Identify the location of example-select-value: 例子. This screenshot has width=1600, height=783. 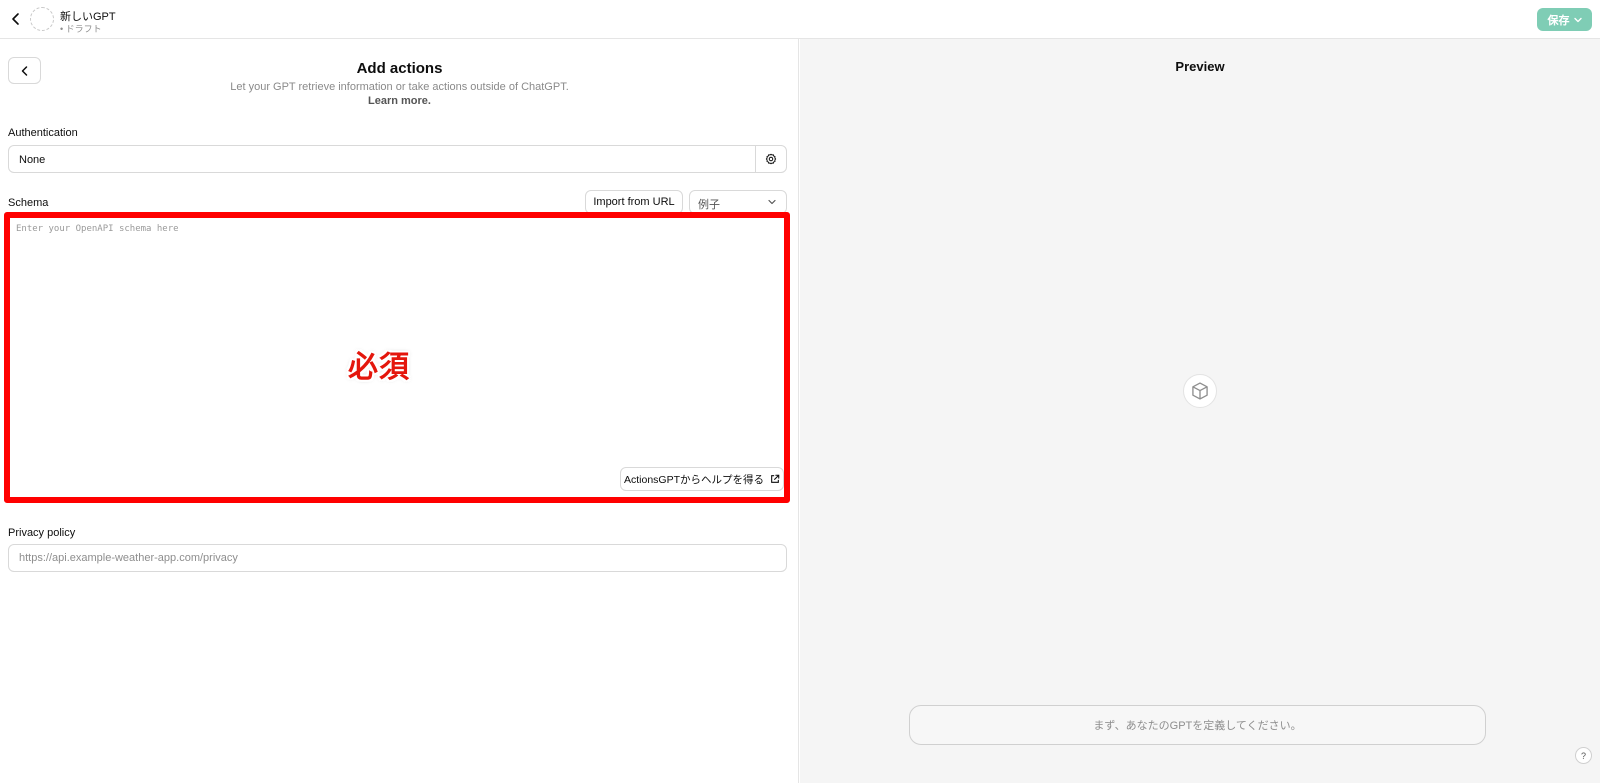
(709, 205).